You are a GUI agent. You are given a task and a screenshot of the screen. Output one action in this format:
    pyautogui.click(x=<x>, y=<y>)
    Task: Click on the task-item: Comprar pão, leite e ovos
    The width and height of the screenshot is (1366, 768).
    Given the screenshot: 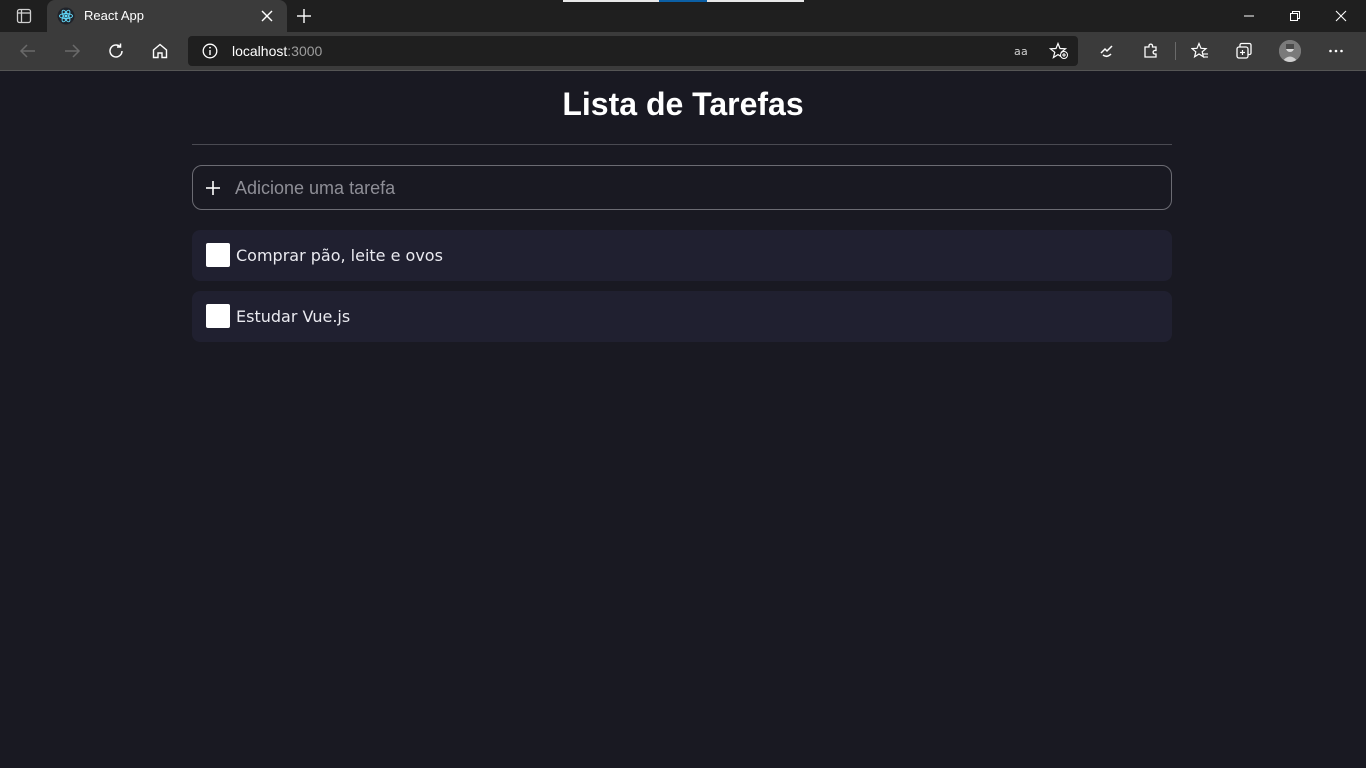 What is the action you would take?
    pyautogui.click(x=682, y=255)
    